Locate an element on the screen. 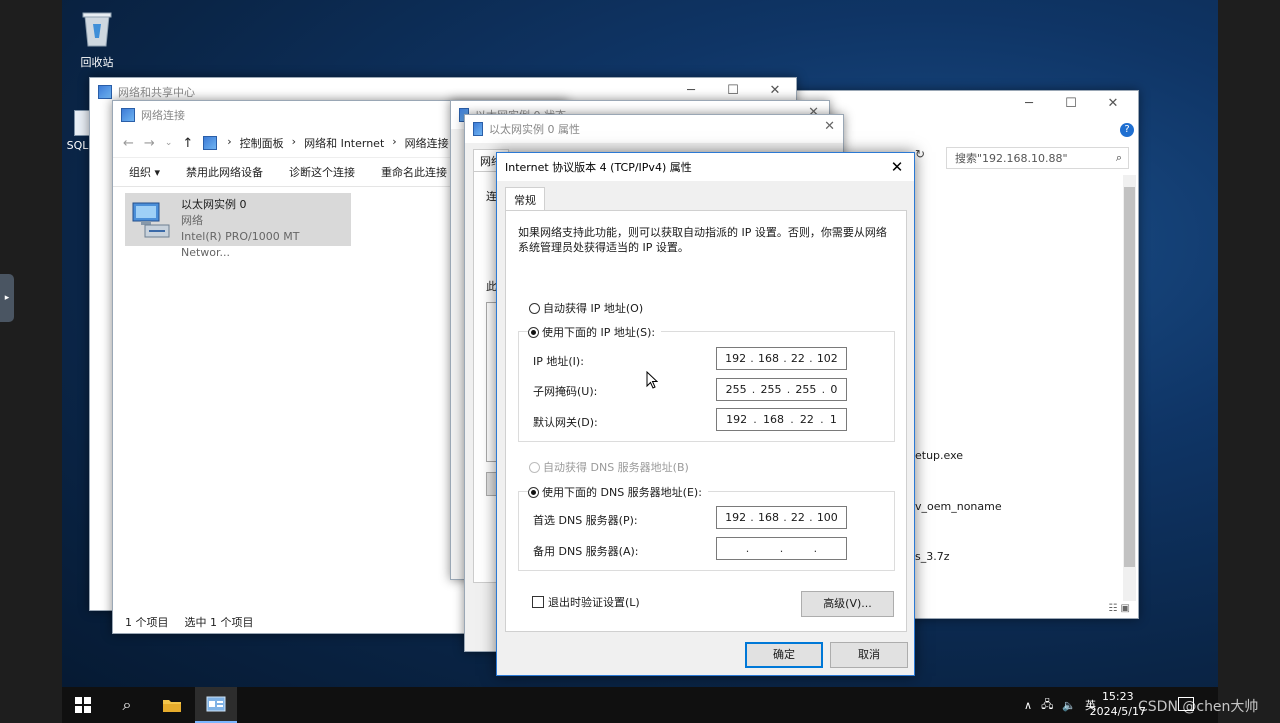 The height and width of the screenshot is (723, 1280). up-arrow-icon: ↑ is located at coordinates (187, 143).